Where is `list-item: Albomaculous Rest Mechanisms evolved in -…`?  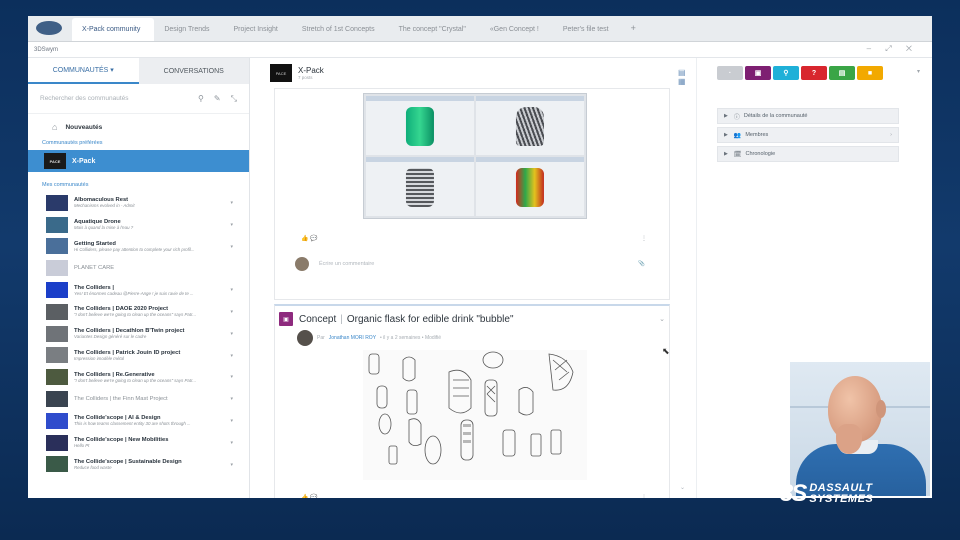 list-item: Albomaculous Rest Mechanisms evolved in -… is located at coordinates (138, 203).